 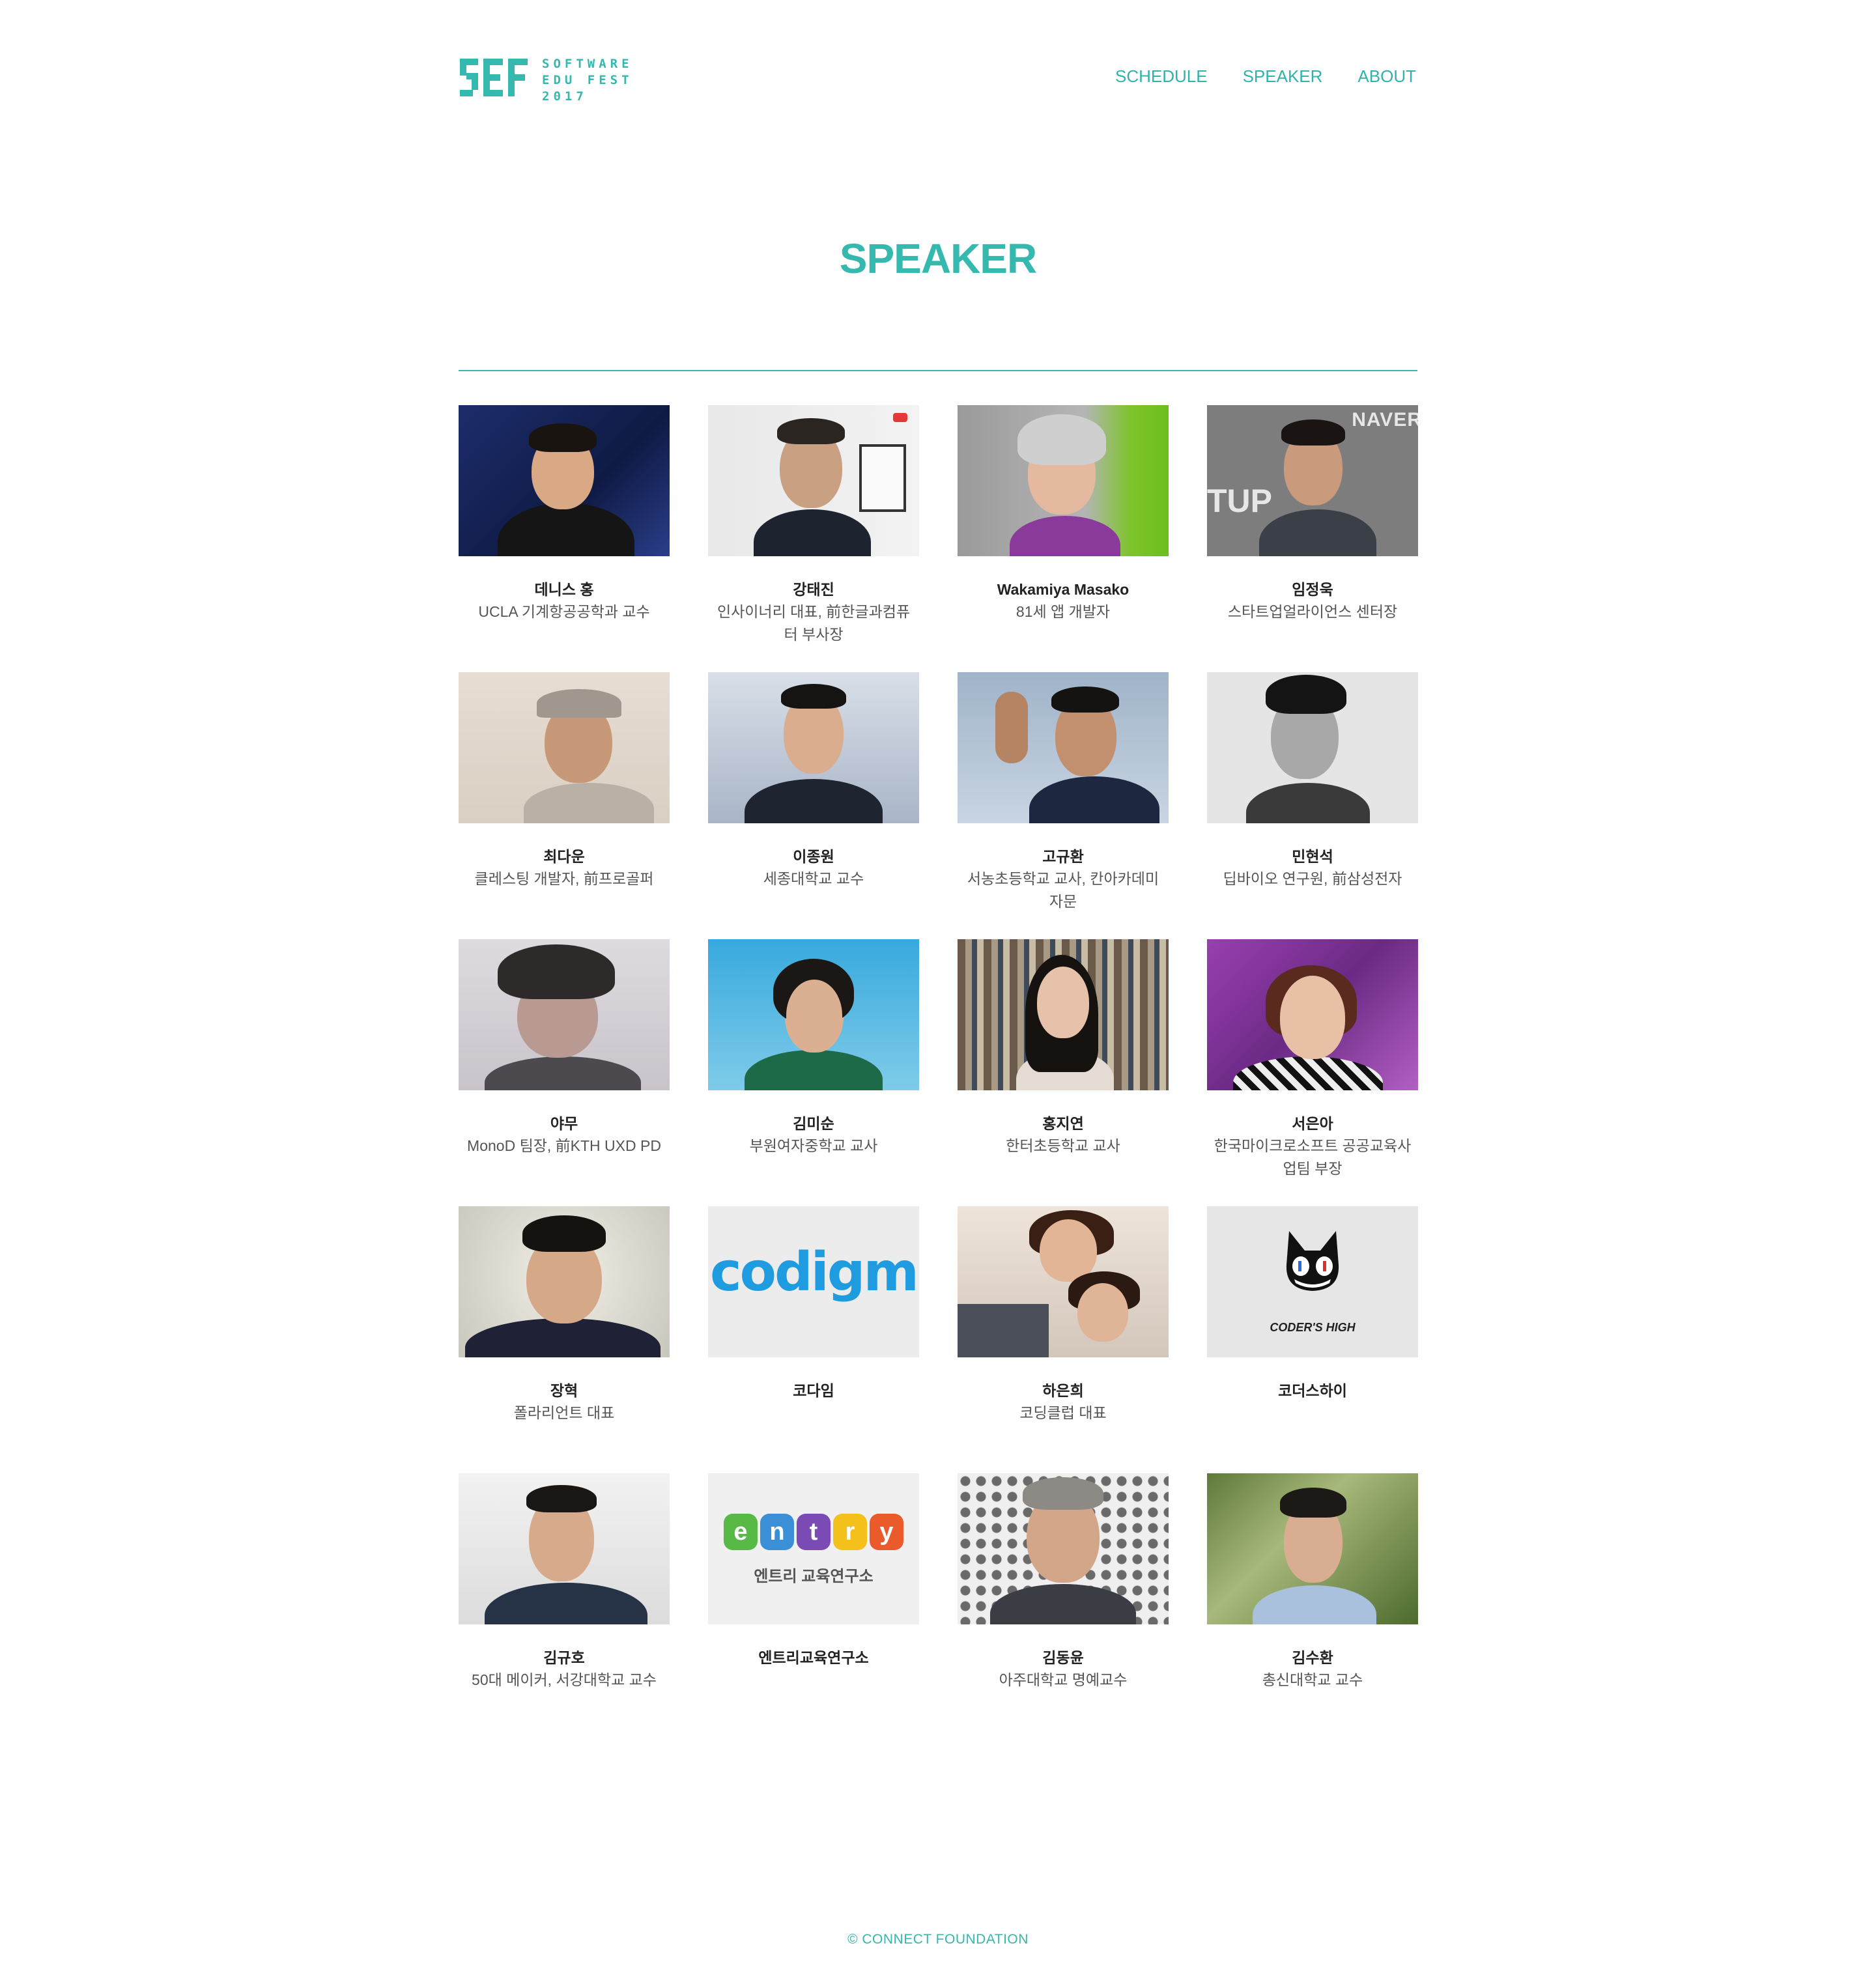 I want to click on speaker-name: 서은아, so click(x=1313, y=1123).